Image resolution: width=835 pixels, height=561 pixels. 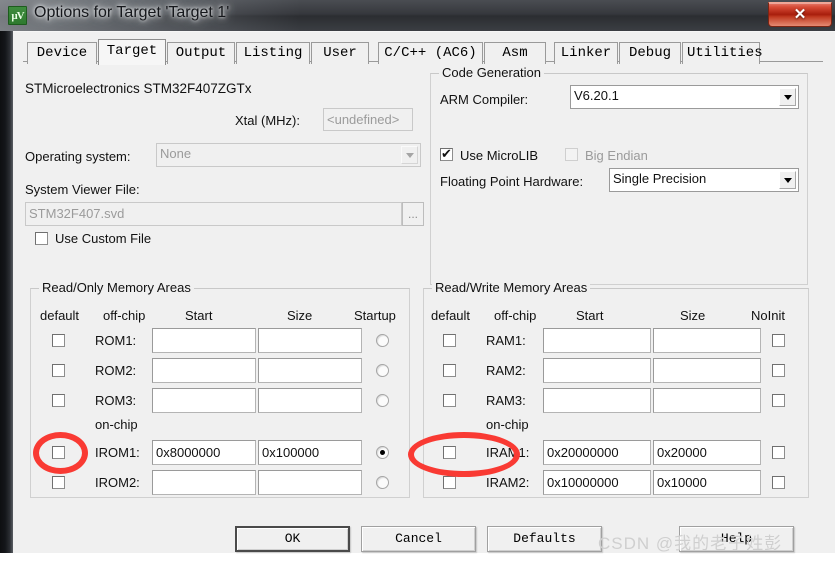 What do you see at coordinates (707, 340) in the screenshot?
I see `ram1-size-input` at bounding box center [707, 340].